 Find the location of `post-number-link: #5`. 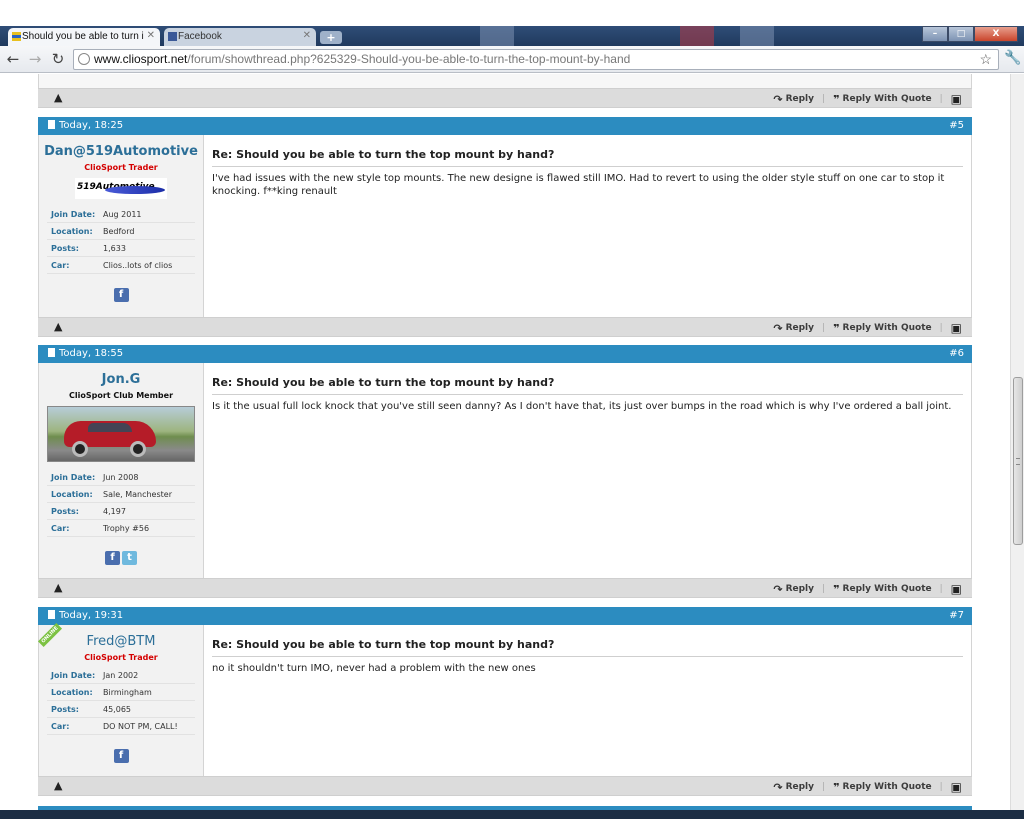

post-number-link: #5 is located at coordinates (956, 126).